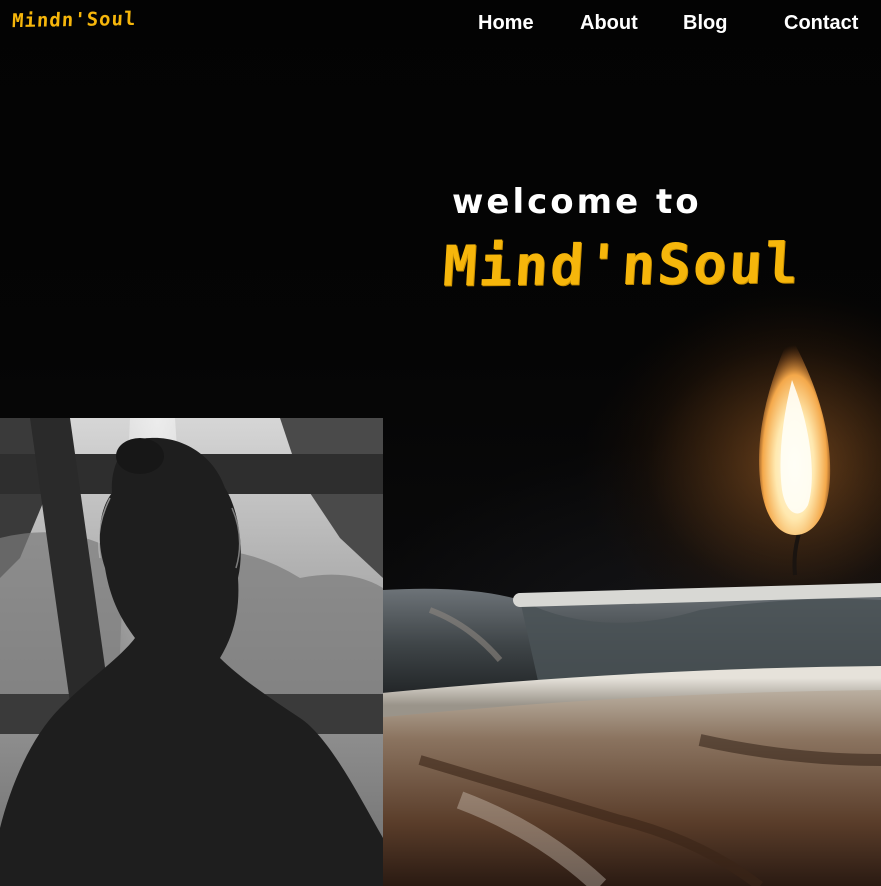 This screenshot has height=886, width=881. Describe the element at coordinates (506, 23) in the screenshot. I see `nav-home-link: Home` at that location.